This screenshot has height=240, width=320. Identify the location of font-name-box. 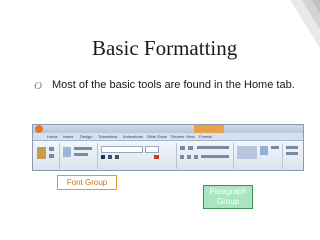
(122, 149).